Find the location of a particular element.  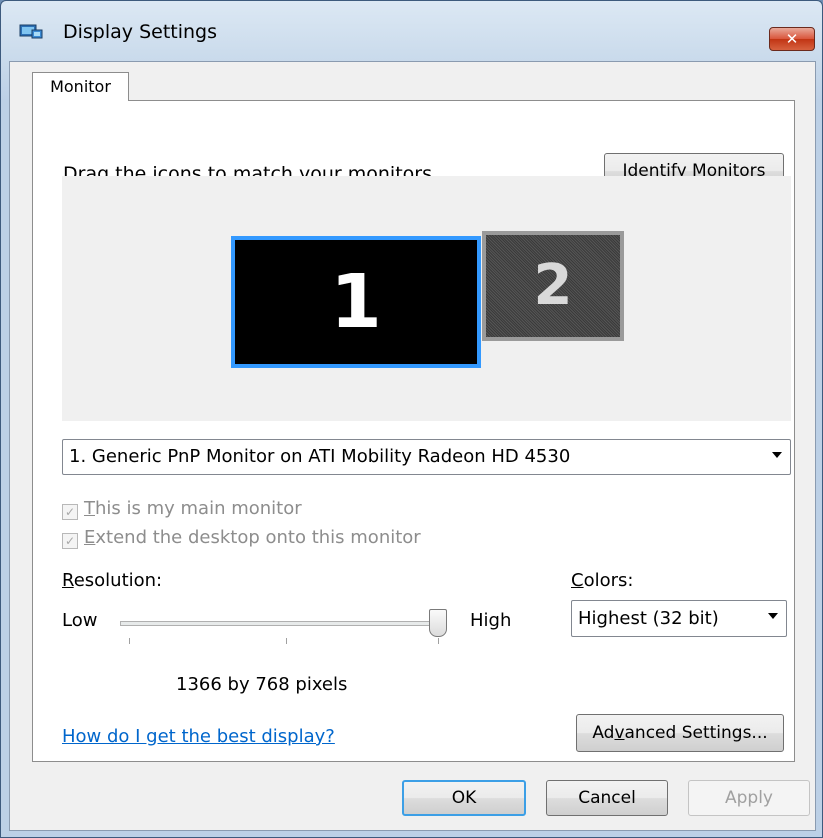

resolution-slider-track is located at coordinates (281, 623).